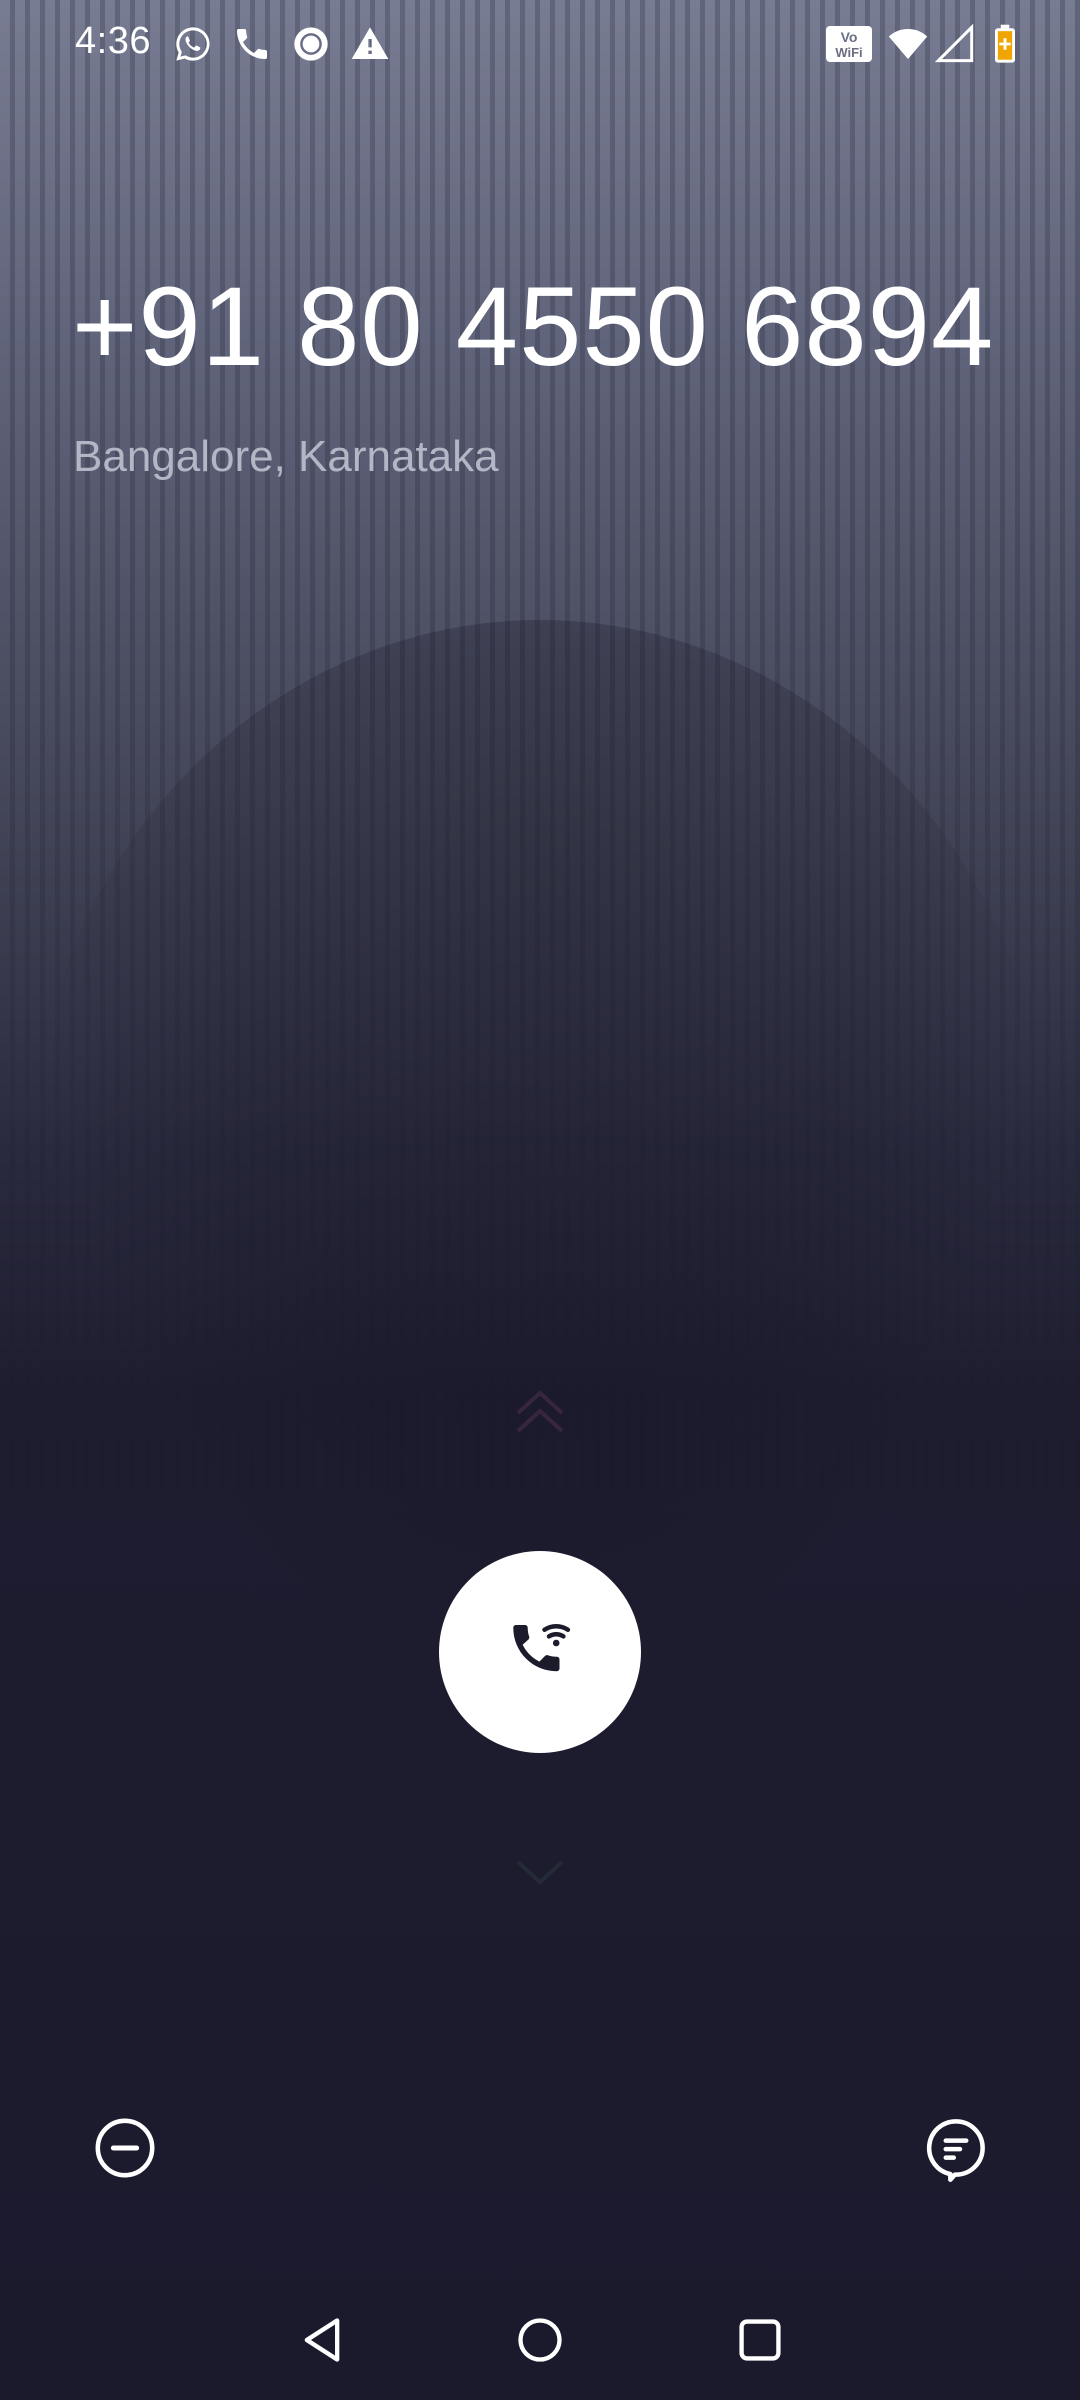  What do you see at coordinates (286, 456) in the screenshot?
I see `caller-location: Bangalore, Karnataka` at bounding box center [286, 456].